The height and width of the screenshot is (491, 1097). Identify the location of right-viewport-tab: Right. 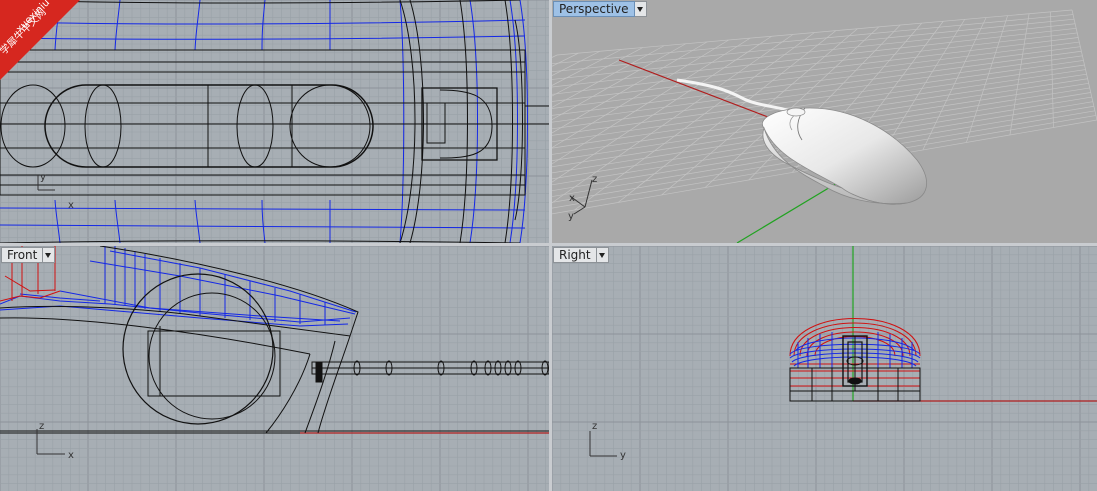
(581, 255).